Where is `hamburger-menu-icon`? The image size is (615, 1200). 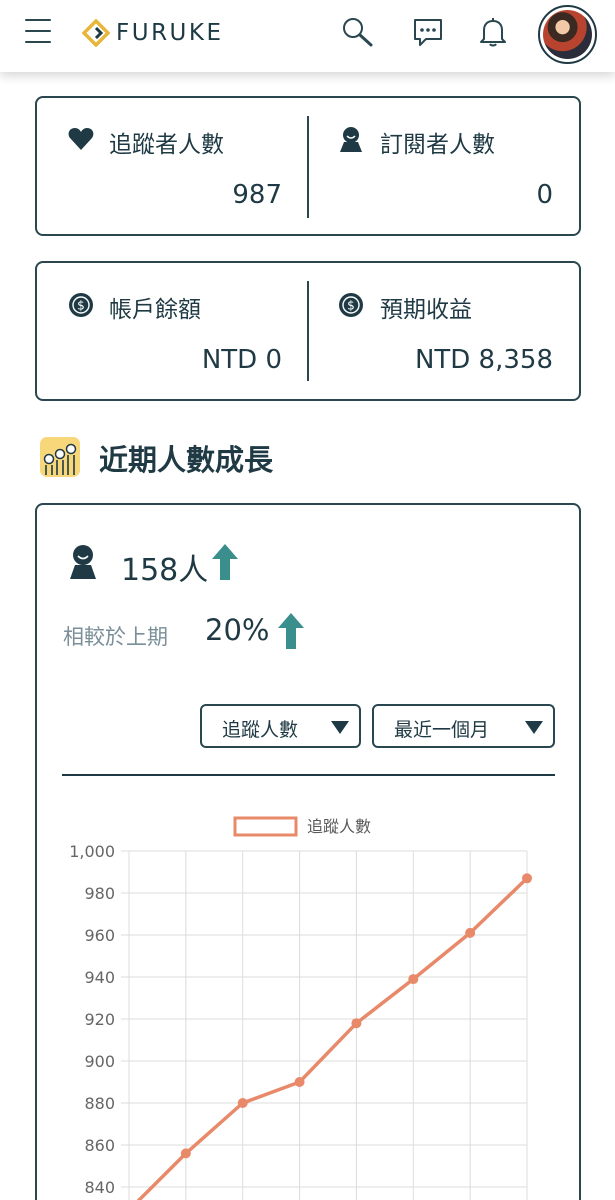
hamburger-menu-icon is located at coordinates (38, 32).